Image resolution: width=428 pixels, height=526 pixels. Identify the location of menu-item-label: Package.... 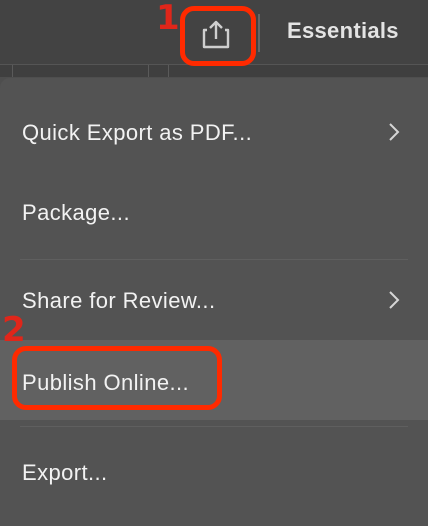
(76, 212).